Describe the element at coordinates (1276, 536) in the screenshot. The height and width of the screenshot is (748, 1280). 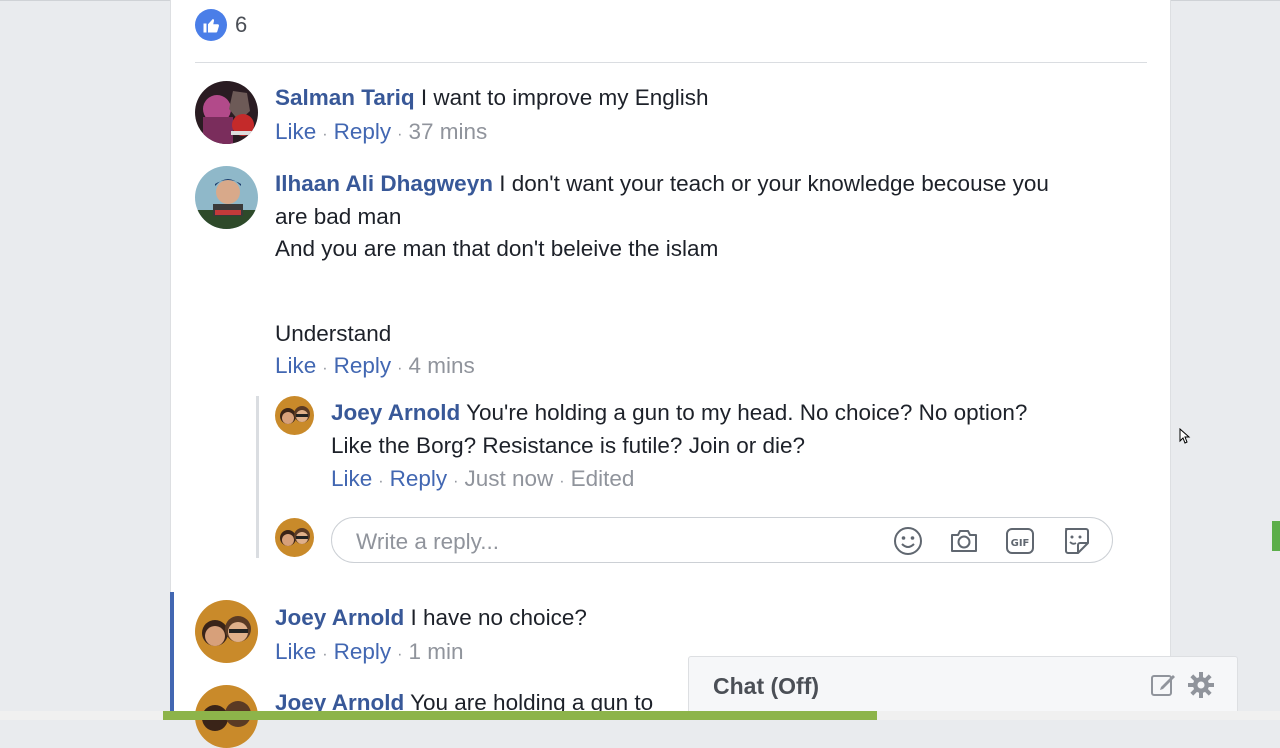
I see `vertical-scrollbar-thumb` at that location.